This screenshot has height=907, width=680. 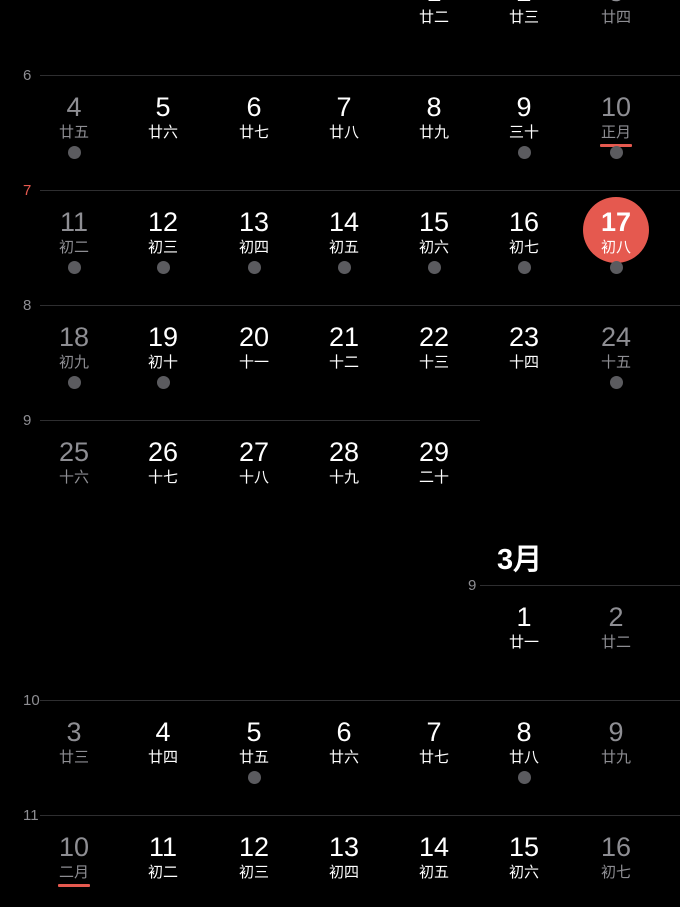 I want to click on day-cell: 17 初八, so click(x=616, y=231).